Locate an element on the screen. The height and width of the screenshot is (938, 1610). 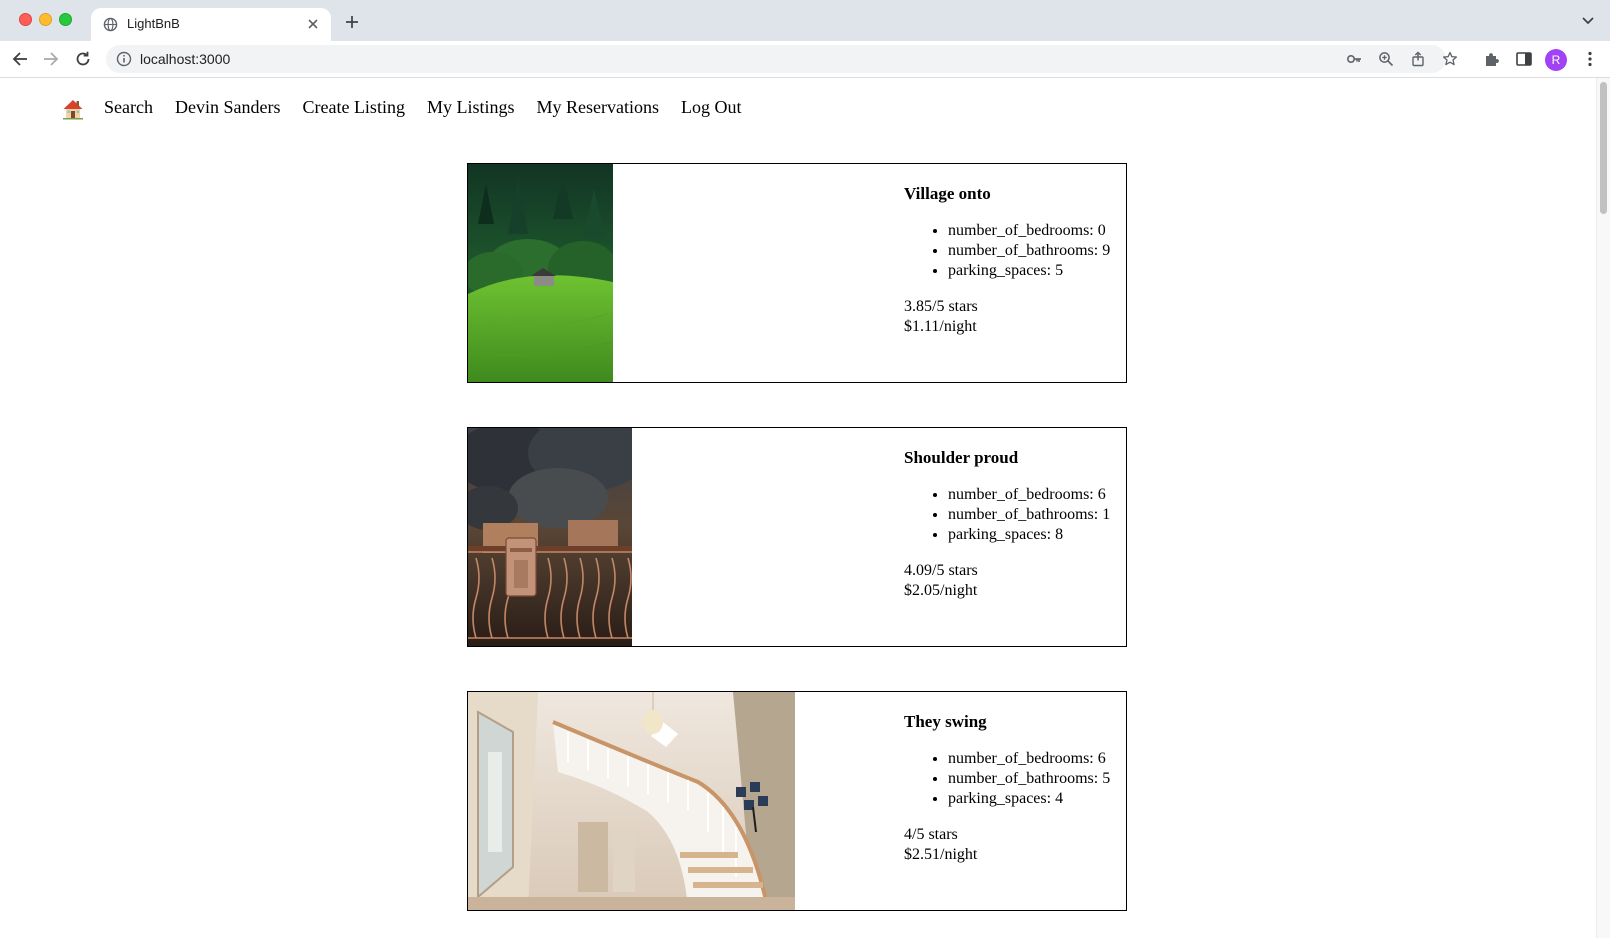
address-bar: localhost:3000 is located at coordinates (782, 59).